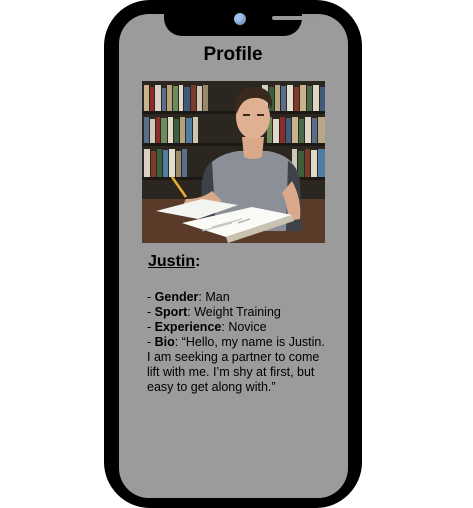 The height and width of the screenshot is (508, 473). What do you see at coordinates (198, 261) in the screenshot?
I see `profile-name-suffix: :` at bounding box center [198, 261].